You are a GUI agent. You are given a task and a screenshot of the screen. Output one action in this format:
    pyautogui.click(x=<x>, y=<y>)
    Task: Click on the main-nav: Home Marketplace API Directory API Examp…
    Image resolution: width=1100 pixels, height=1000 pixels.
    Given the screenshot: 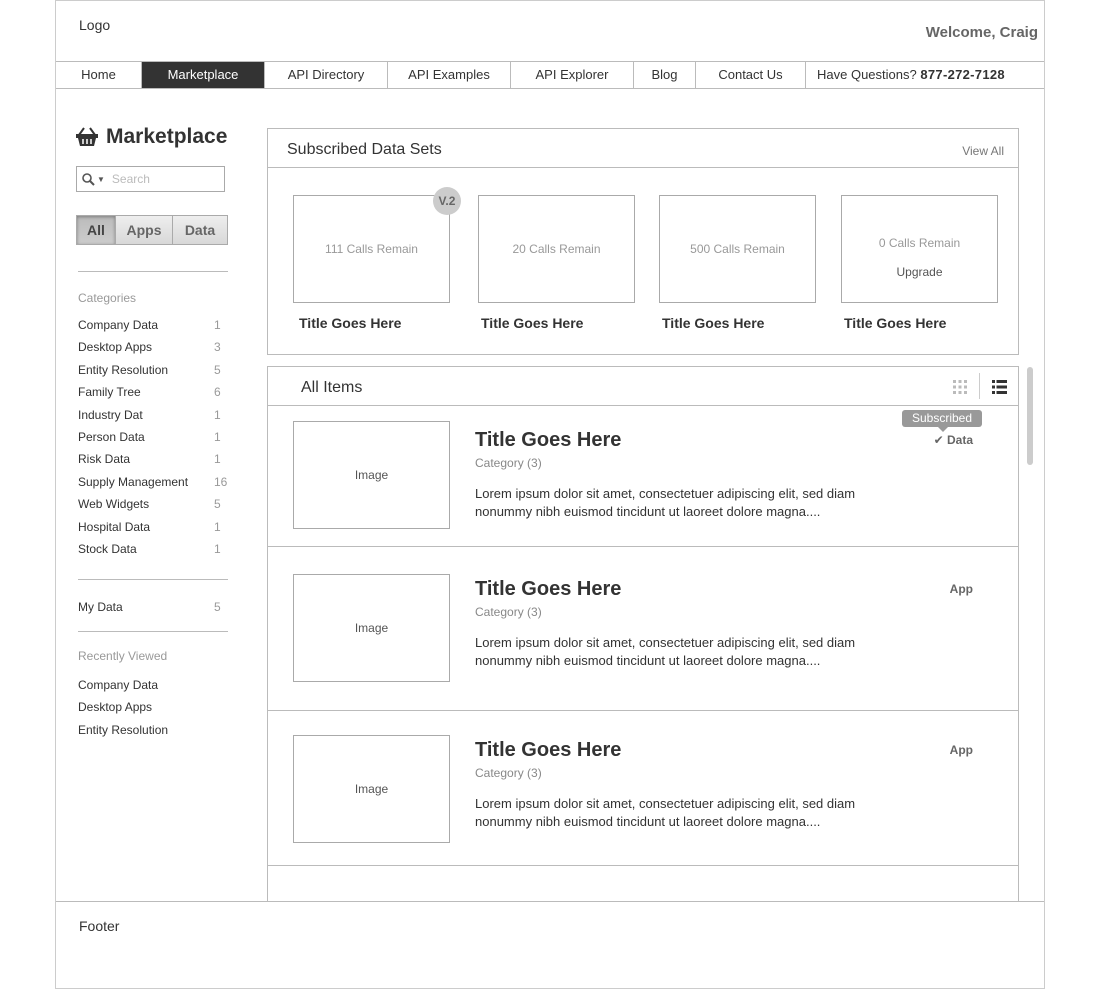 What is the action you would take?
    pyautogui.click(x=550, y=75)
    